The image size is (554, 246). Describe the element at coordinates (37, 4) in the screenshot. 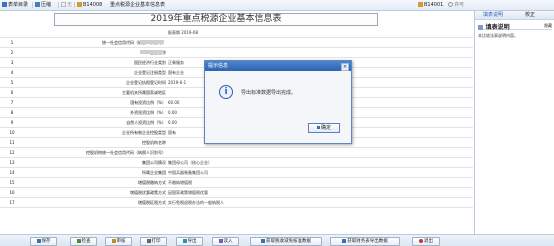

I see `compress-icon` at that location.